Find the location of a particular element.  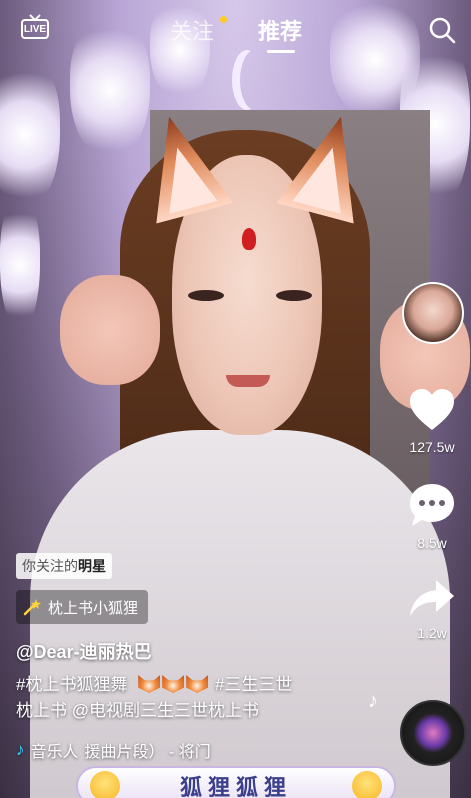

fox-emoji-group is located at coordinates (176, 684).